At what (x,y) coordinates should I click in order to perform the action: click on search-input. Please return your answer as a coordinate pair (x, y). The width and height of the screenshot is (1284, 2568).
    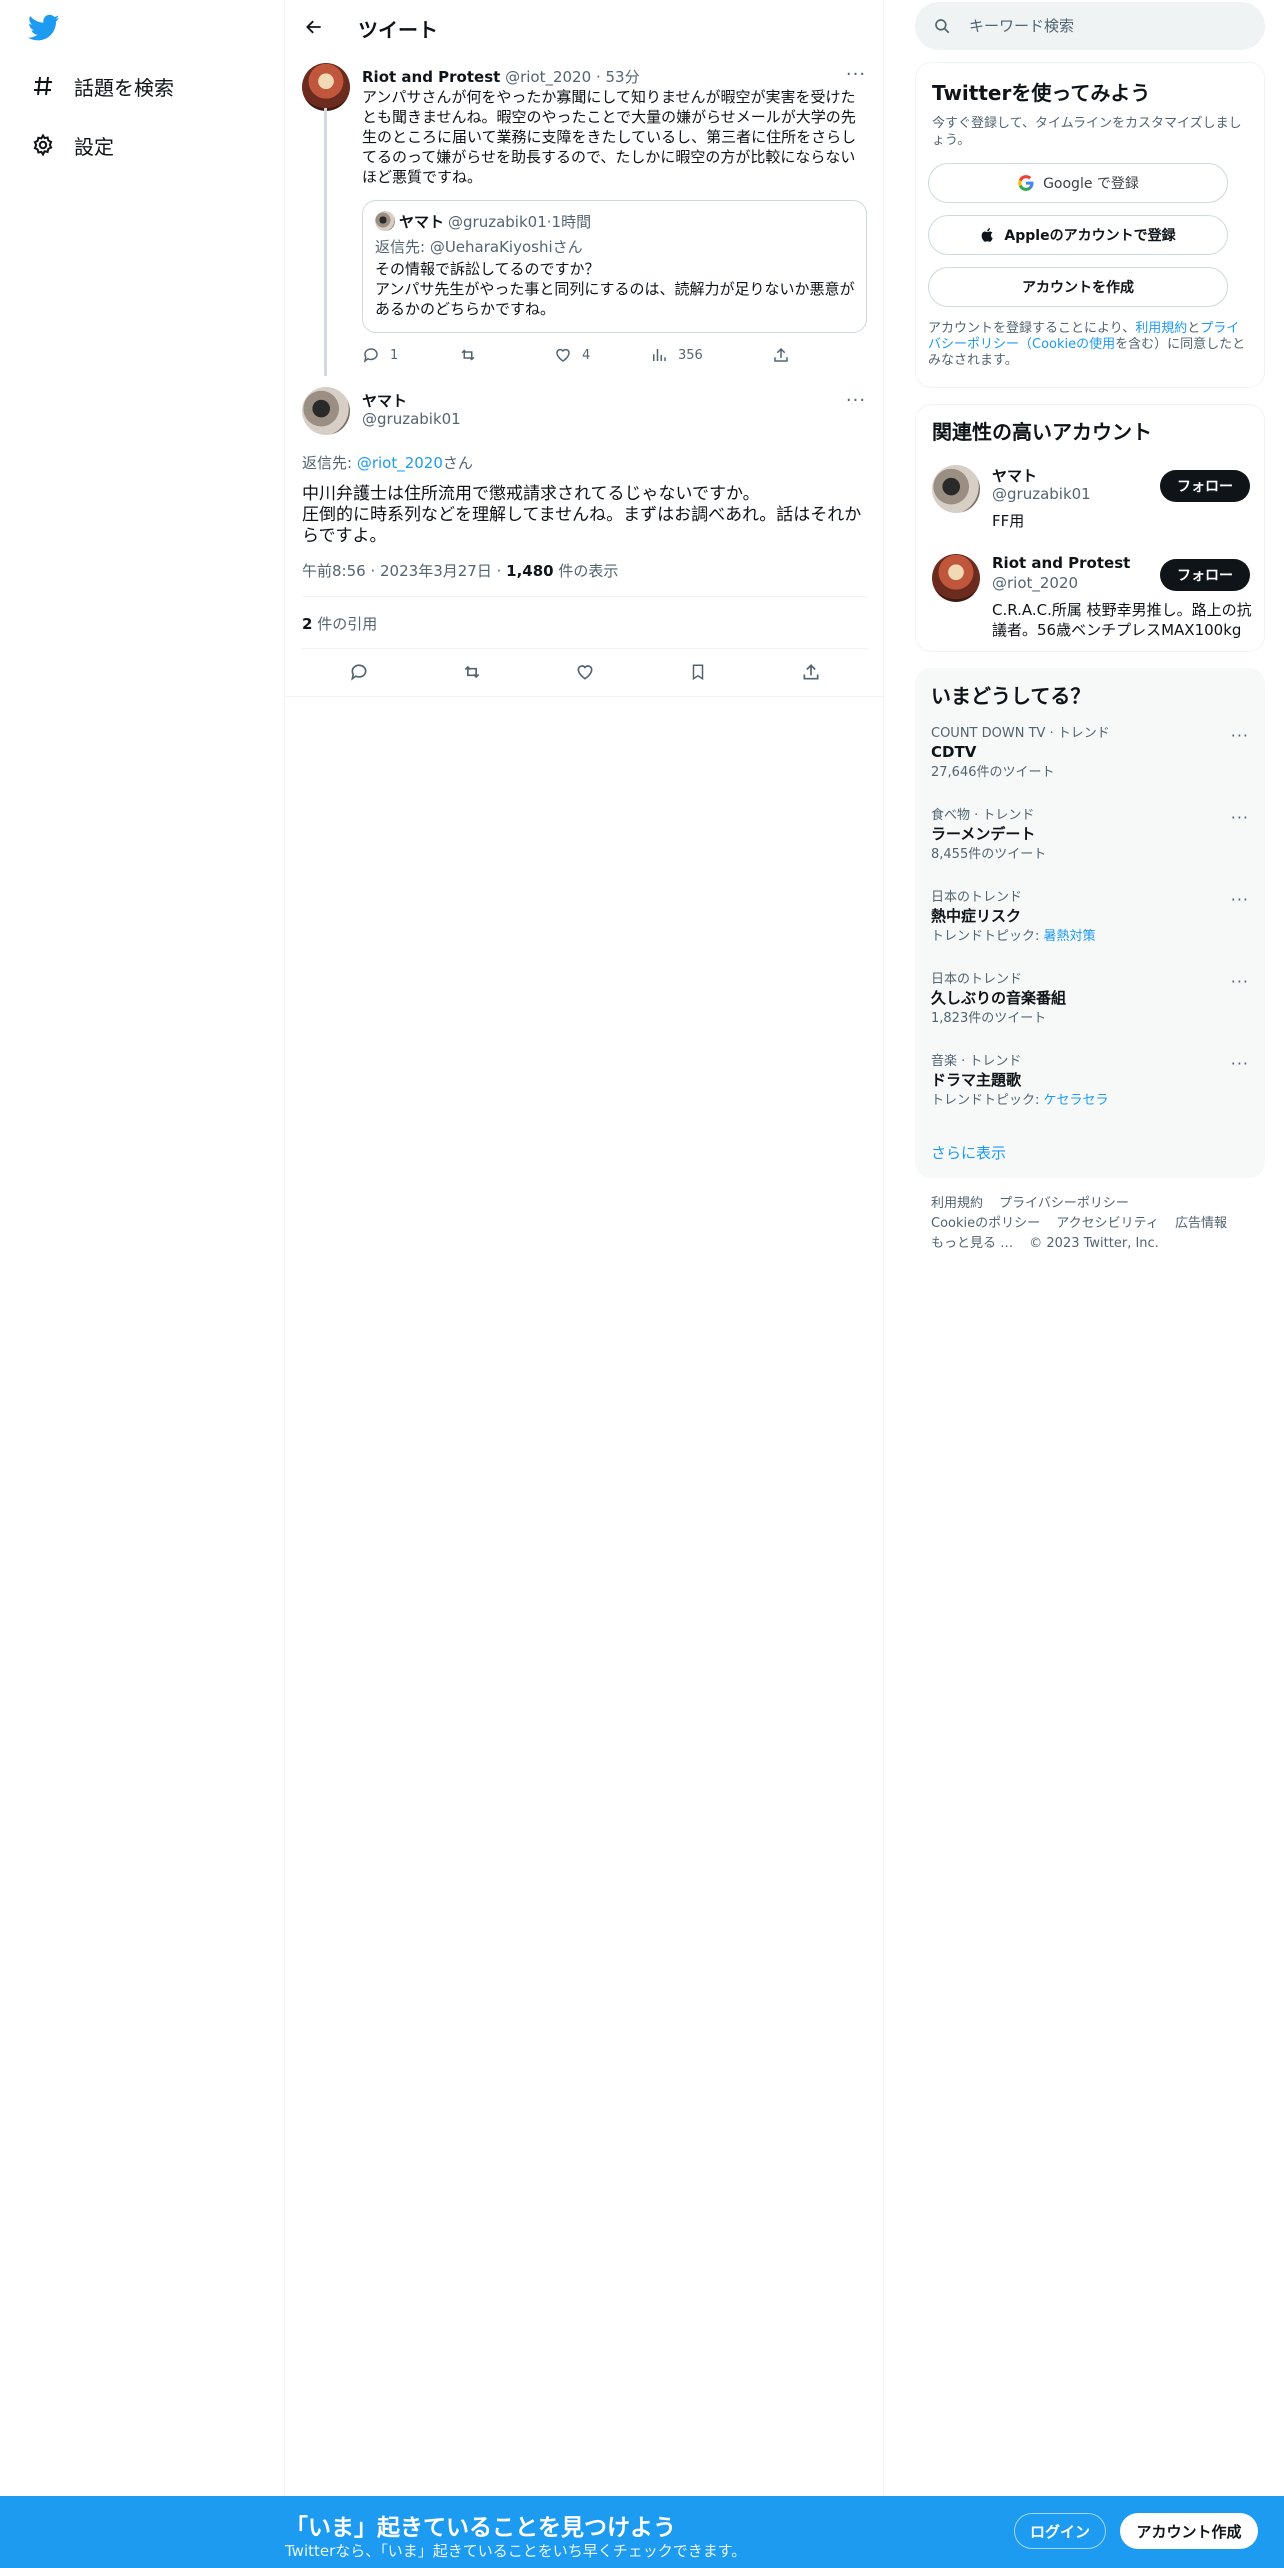
    Looking at the image, I should click on (1109, 26).